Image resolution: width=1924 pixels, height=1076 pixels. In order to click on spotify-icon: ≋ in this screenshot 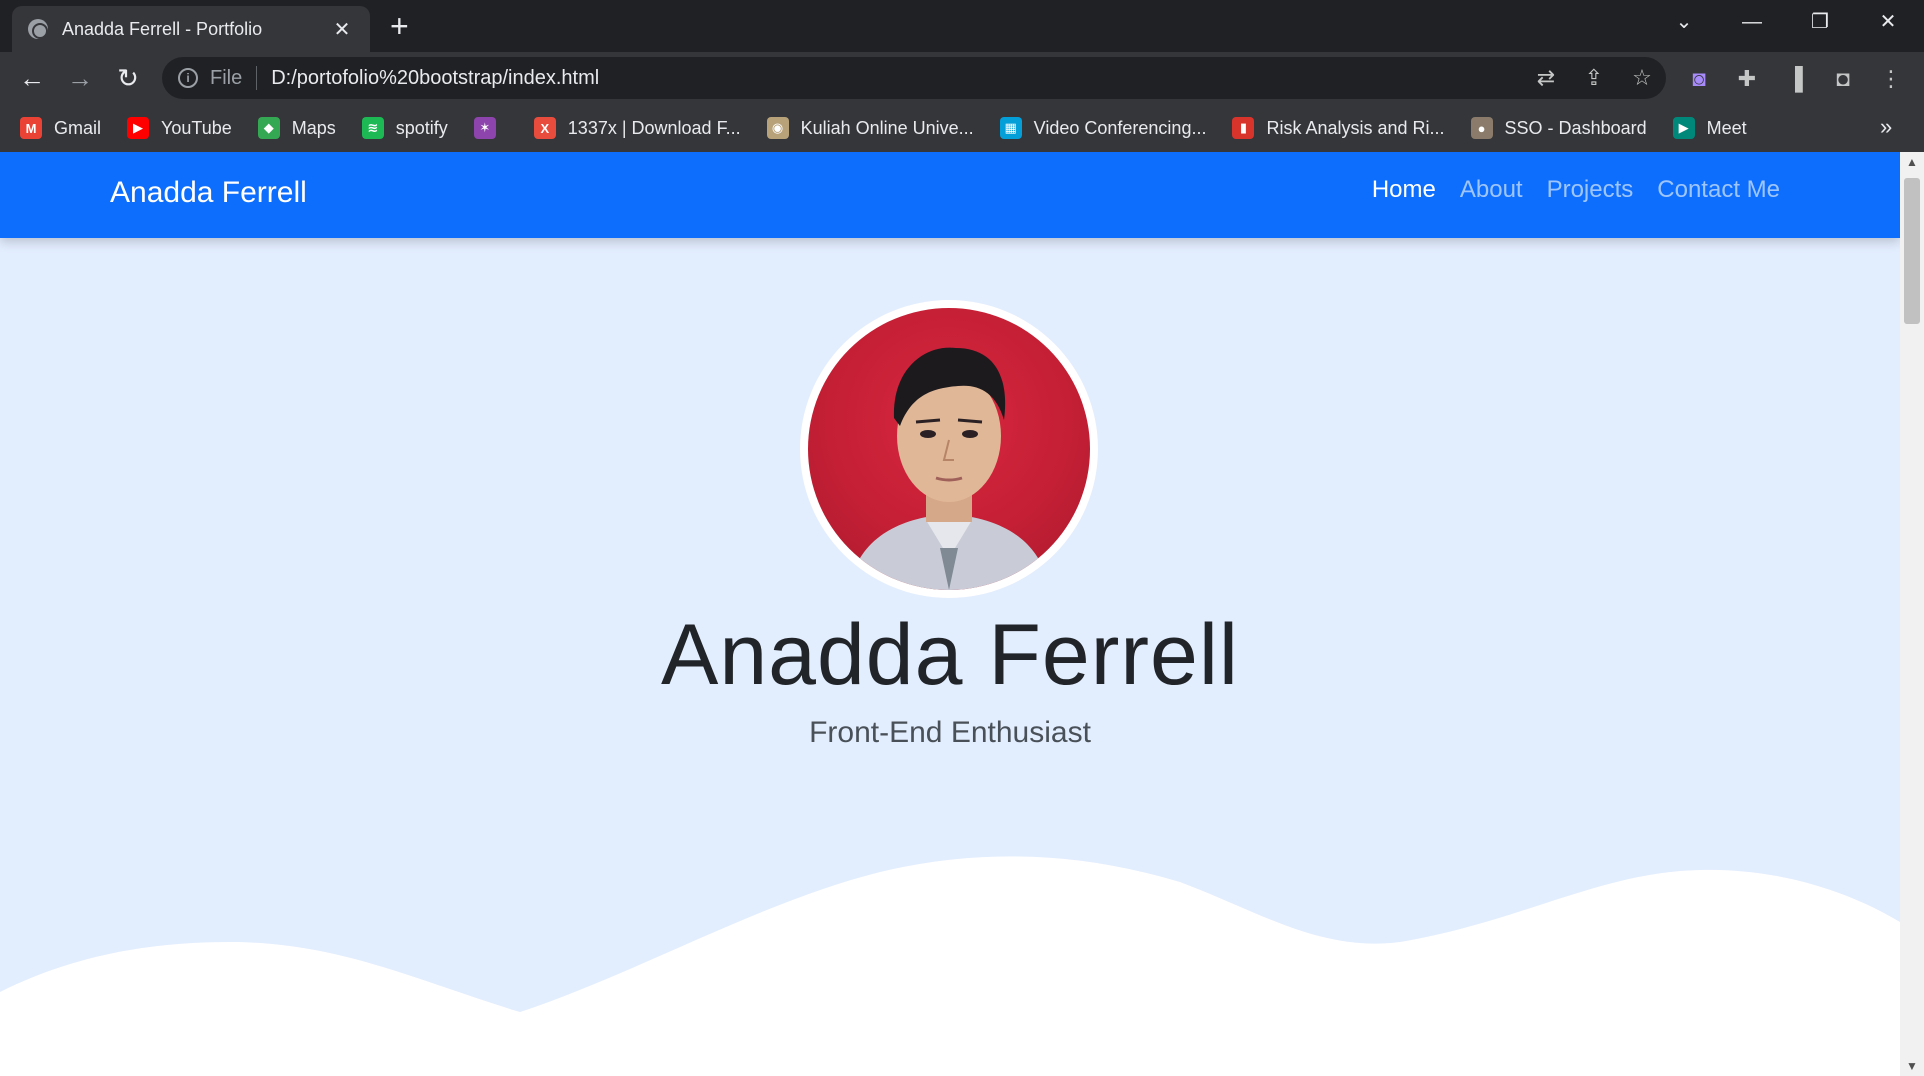, I will do `click(372, 128)`.